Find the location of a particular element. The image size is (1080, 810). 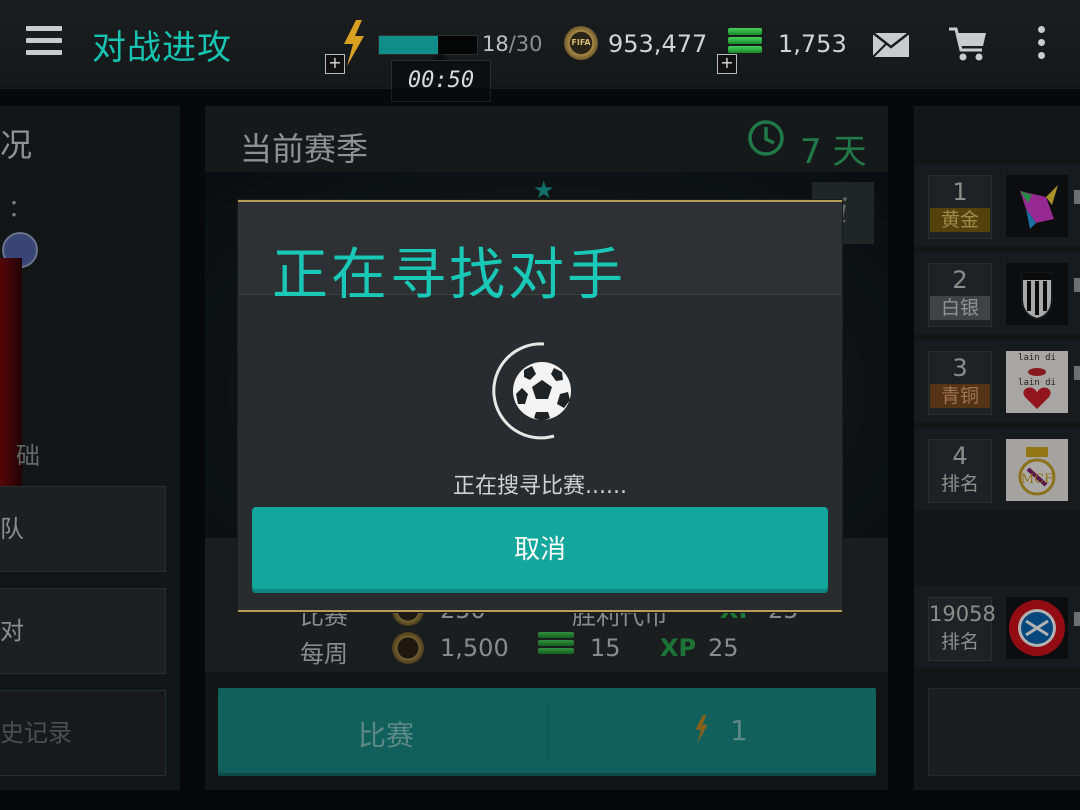

page-title: 对战进攻 is located at coordinates (162, 48).